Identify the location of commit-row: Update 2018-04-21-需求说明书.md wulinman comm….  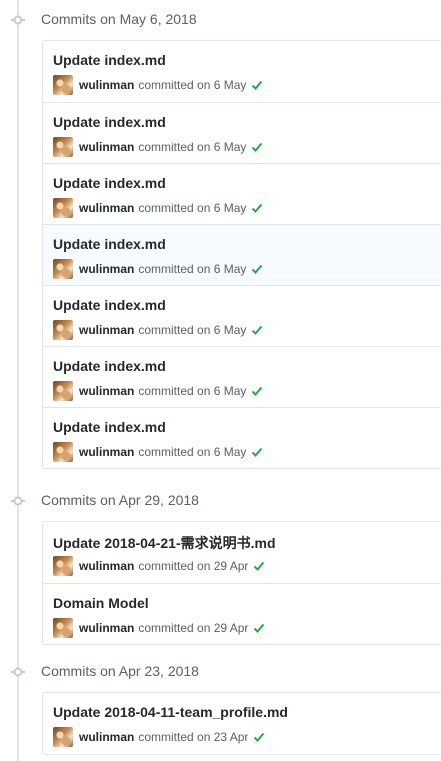
(242, 552).